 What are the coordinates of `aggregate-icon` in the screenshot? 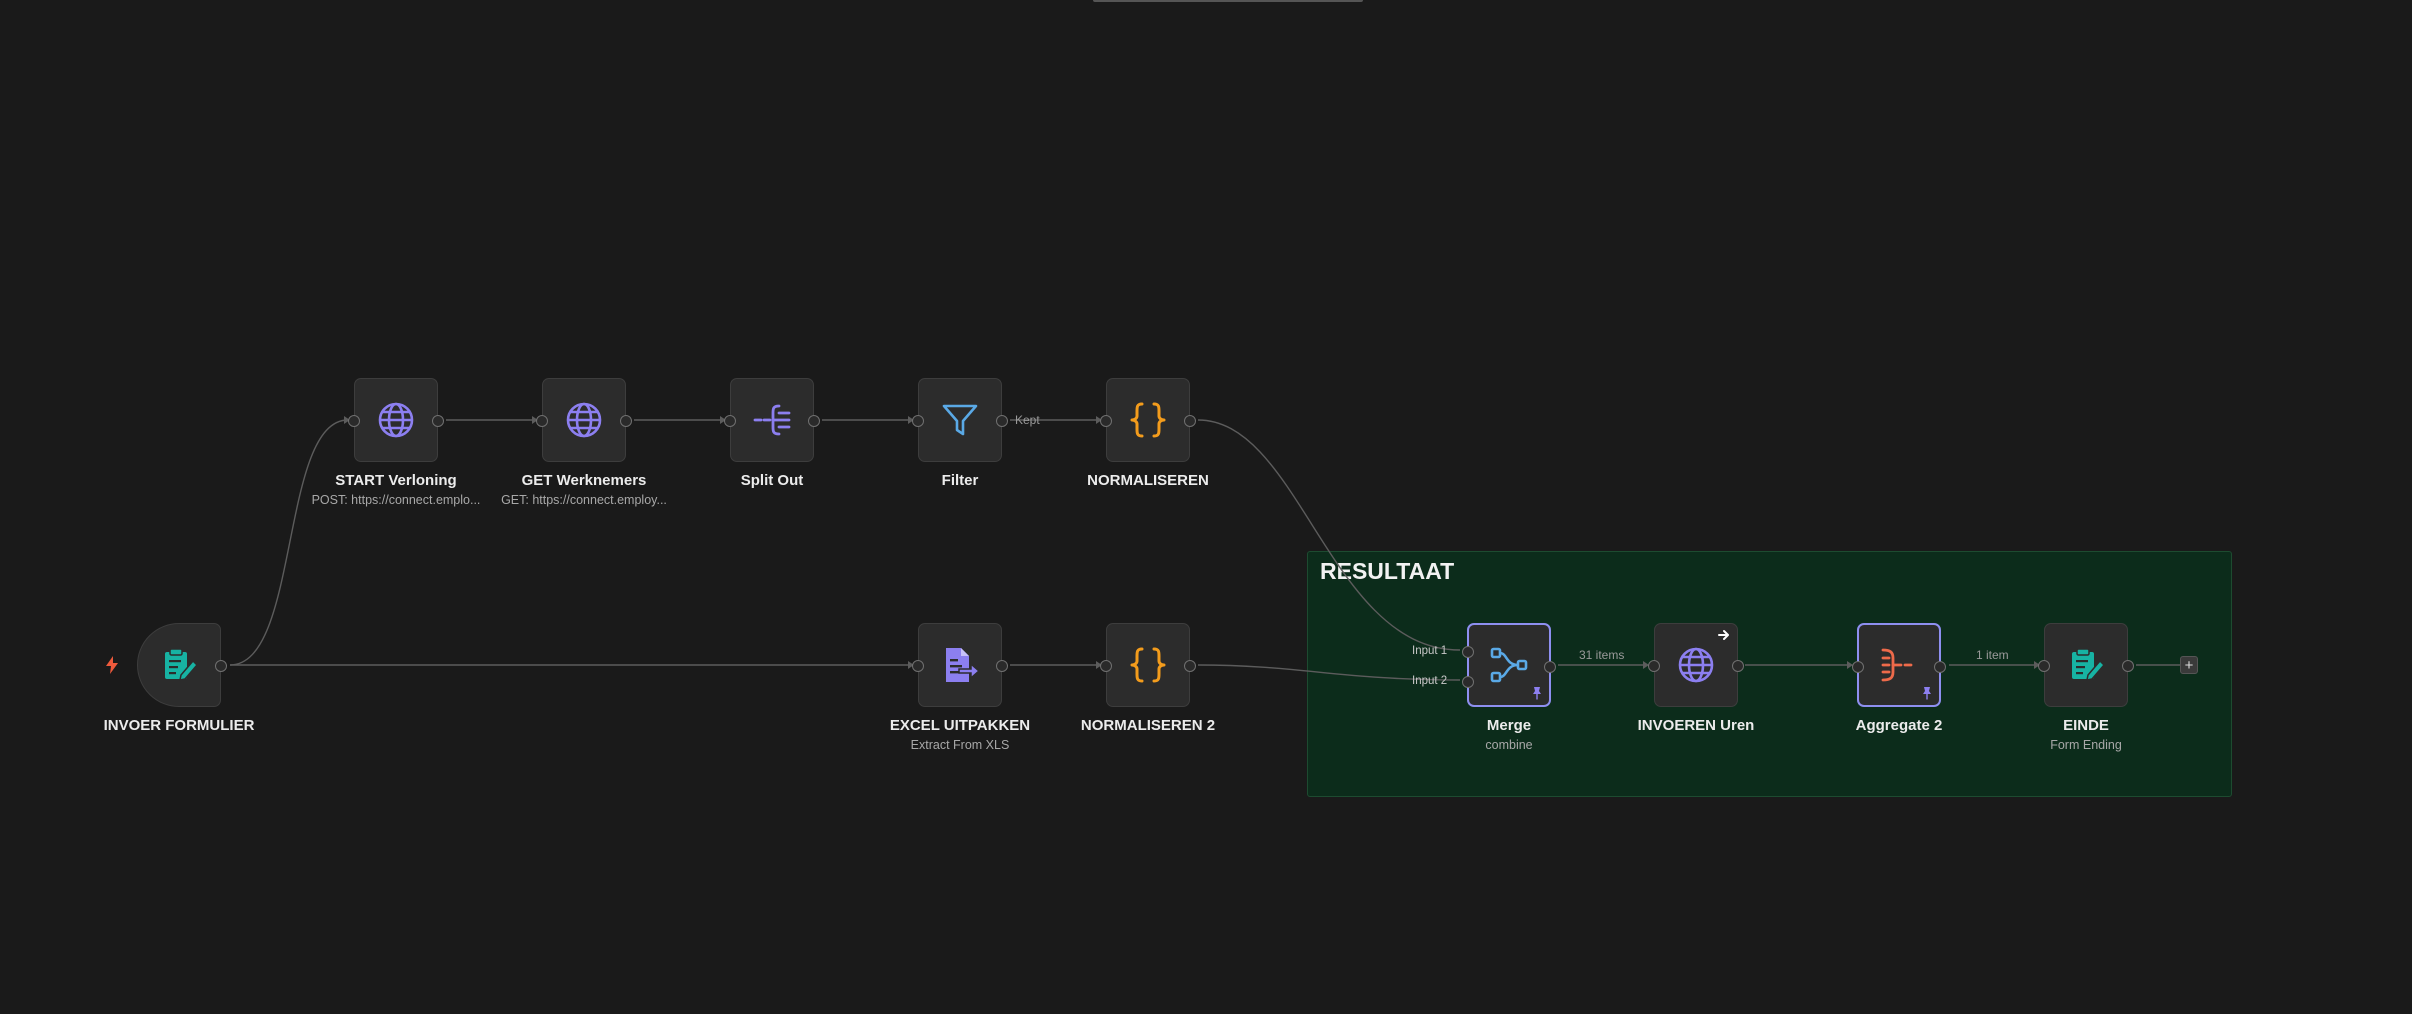 It's located at (1897, 665).